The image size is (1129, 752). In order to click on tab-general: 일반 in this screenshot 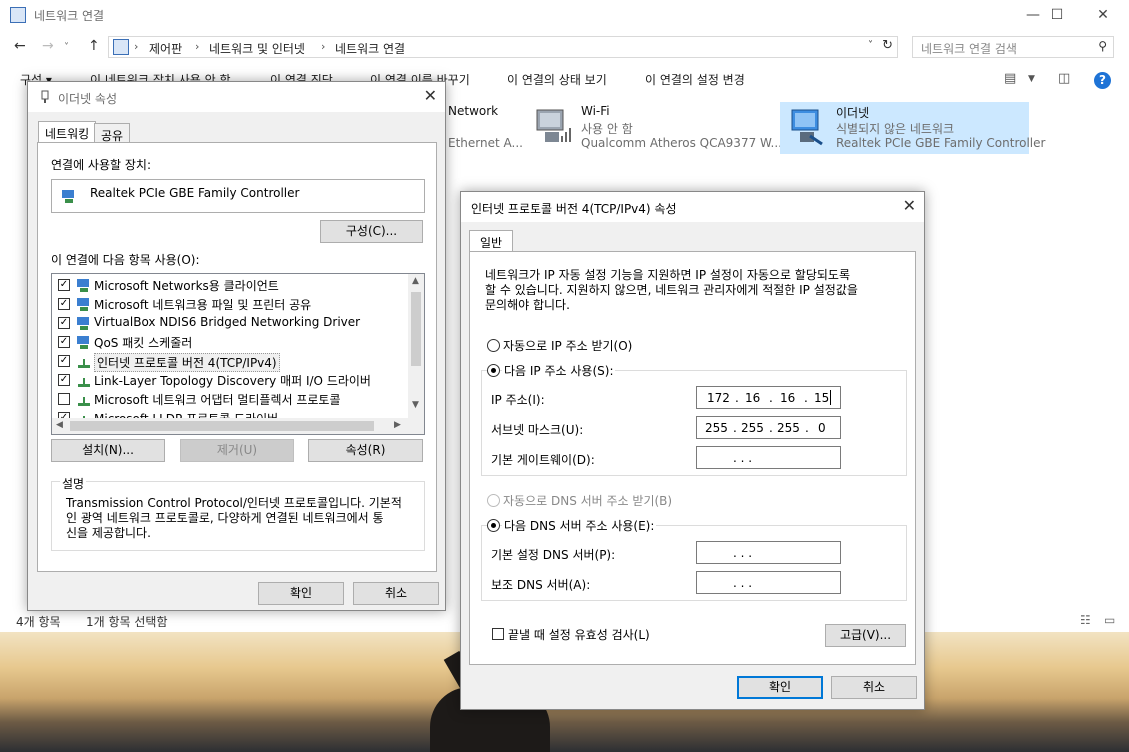, I will do `click(491, 241)`.